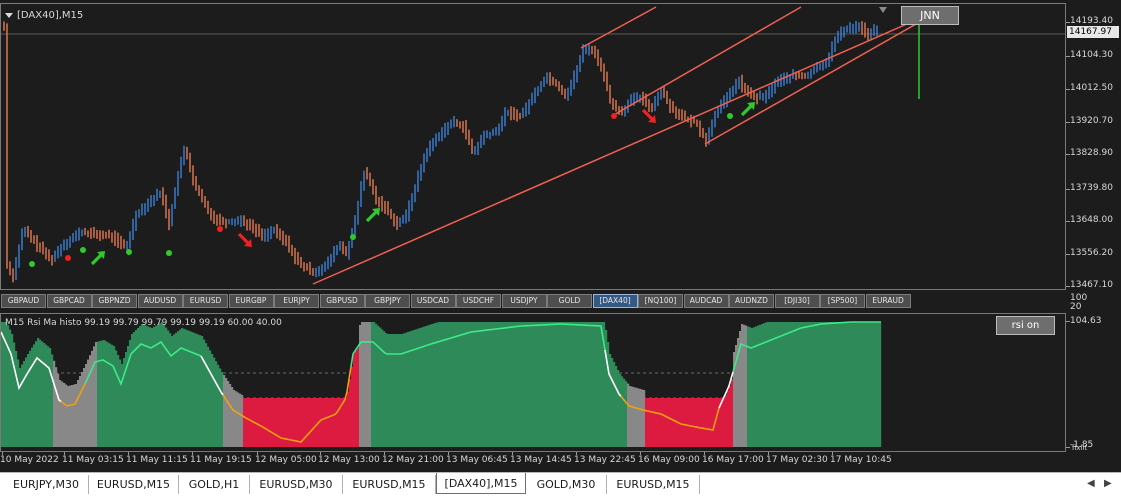 The width and height of the screenshot is (1121, 501). I want to click on tab-scroll-left-icon: ◀, so click(1091, 483).